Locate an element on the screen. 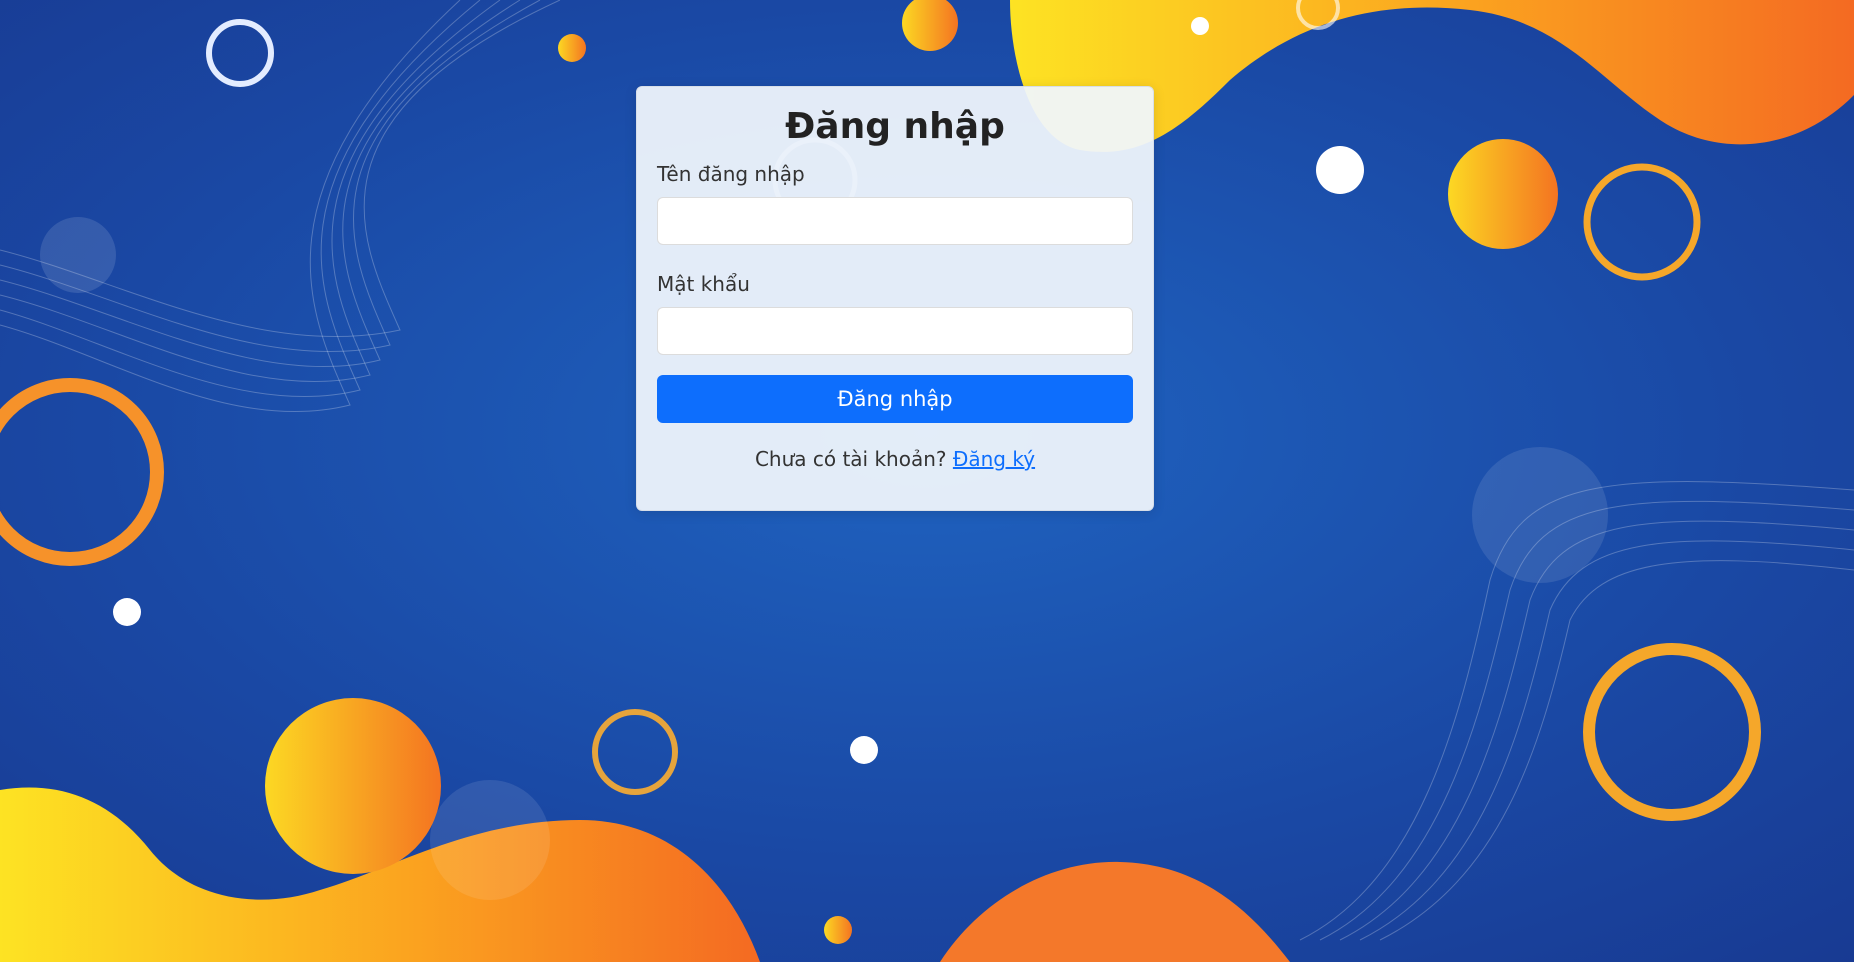 The width and height of the screenshot is (1854, 962). register-link: Đăng ký is located at coordinates (994, 459).